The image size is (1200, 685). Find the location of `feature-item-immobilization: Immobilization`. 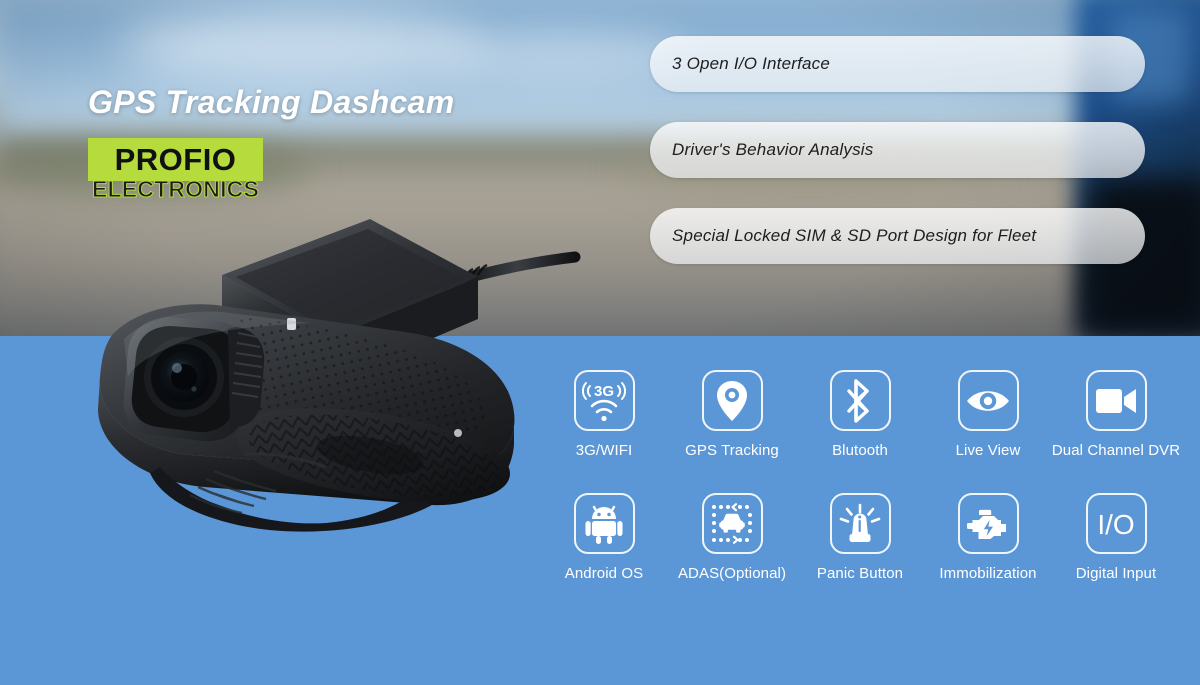

feature-item-immobilization: Immobilization is located at coordinates (988, 537).